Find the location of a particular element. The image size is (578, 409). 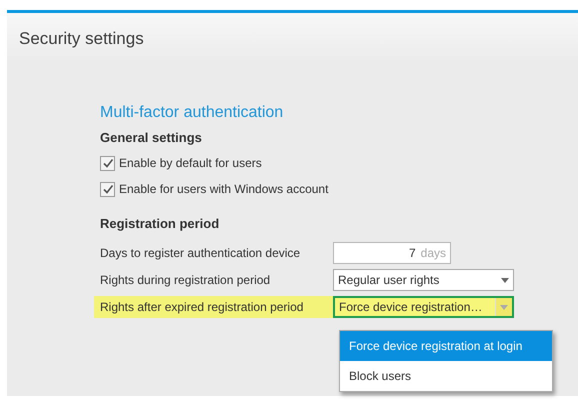

field-label: Days to register authentication device is located at coordinates (200, 253).